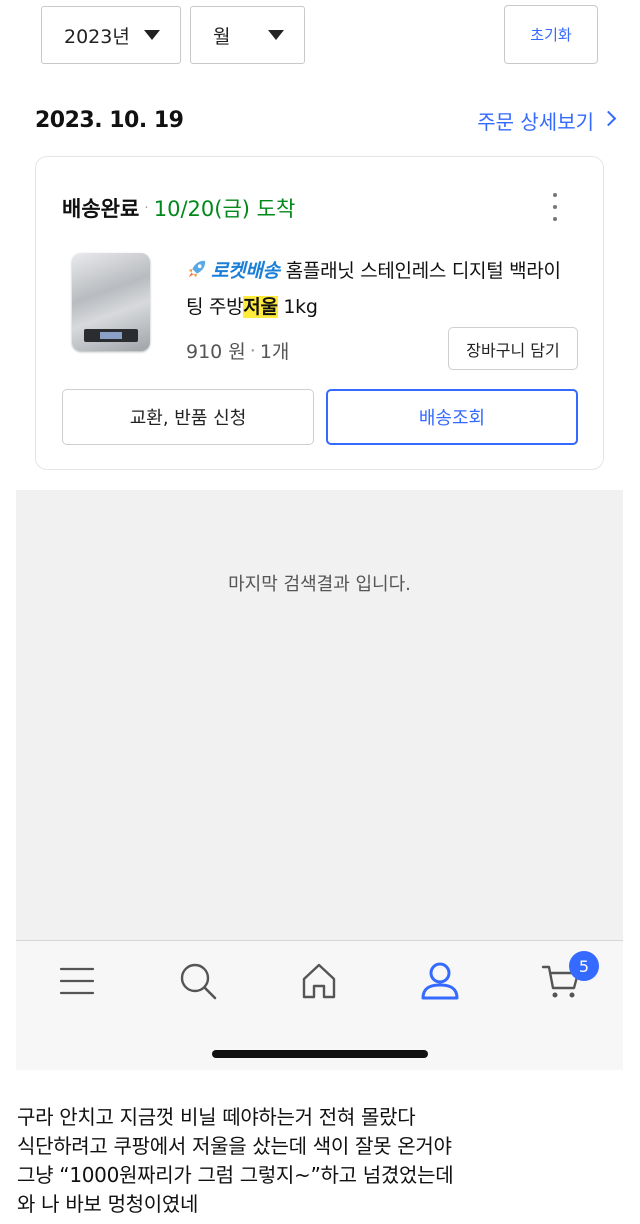  I want to click on product-name-suffix: 1kg, so click(297, 307).